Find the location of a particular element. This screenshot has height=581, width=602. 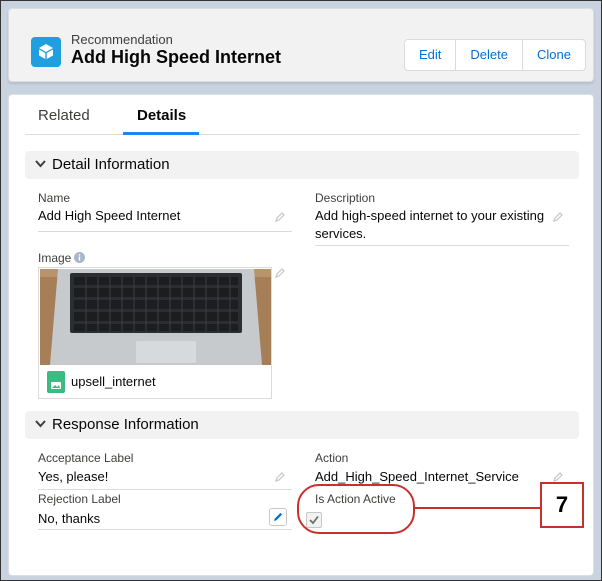

rejection-label-value: No, thanks is located at coordinates (69, 518).